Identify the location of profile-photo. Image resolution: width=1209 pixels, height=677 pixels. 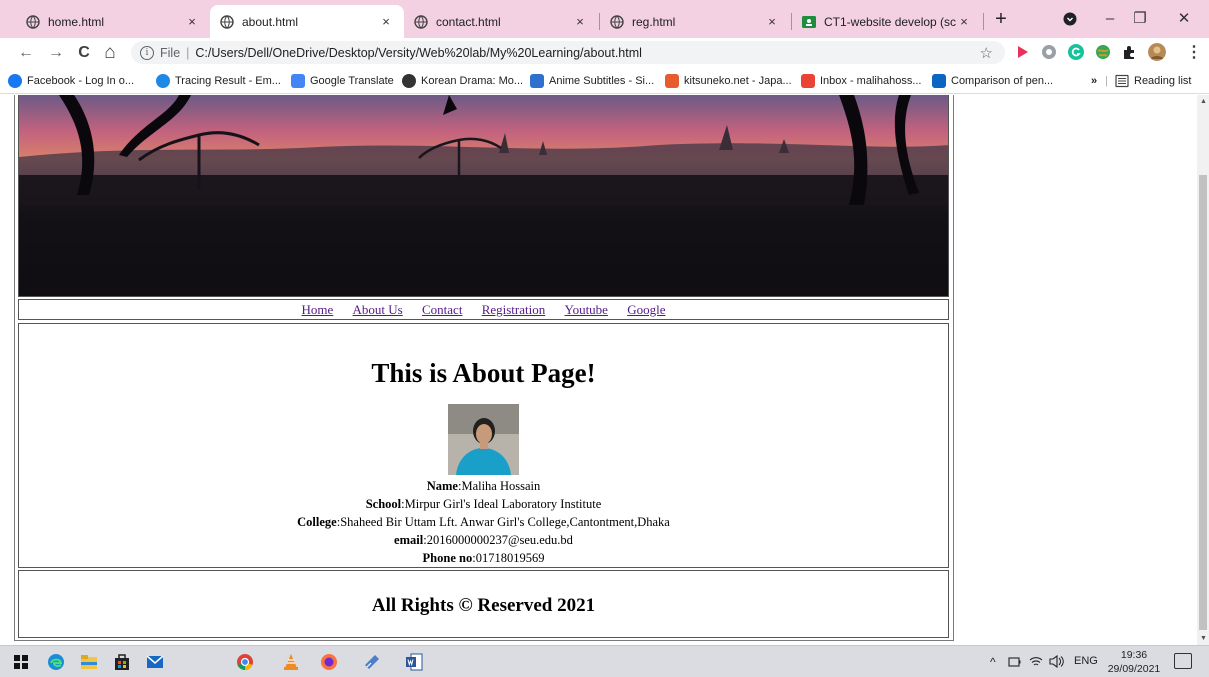
(483, 439).